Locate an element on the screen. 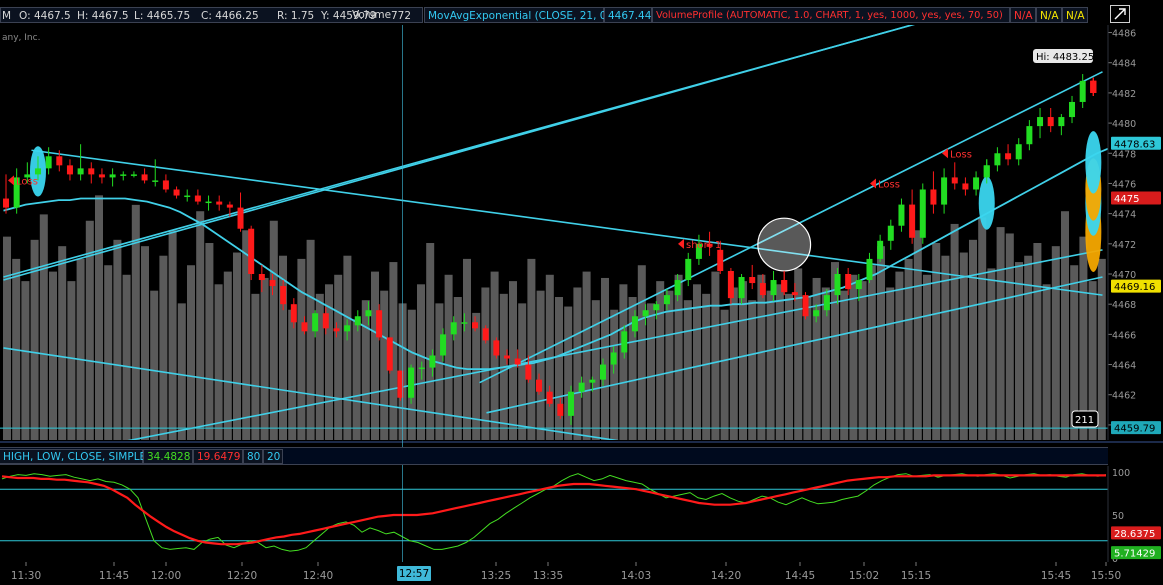 Image resolution: width=1163 pixels, height=585 pixels. oscillator-tag-label: 5.71429 is located at coordinates (1134, 554).